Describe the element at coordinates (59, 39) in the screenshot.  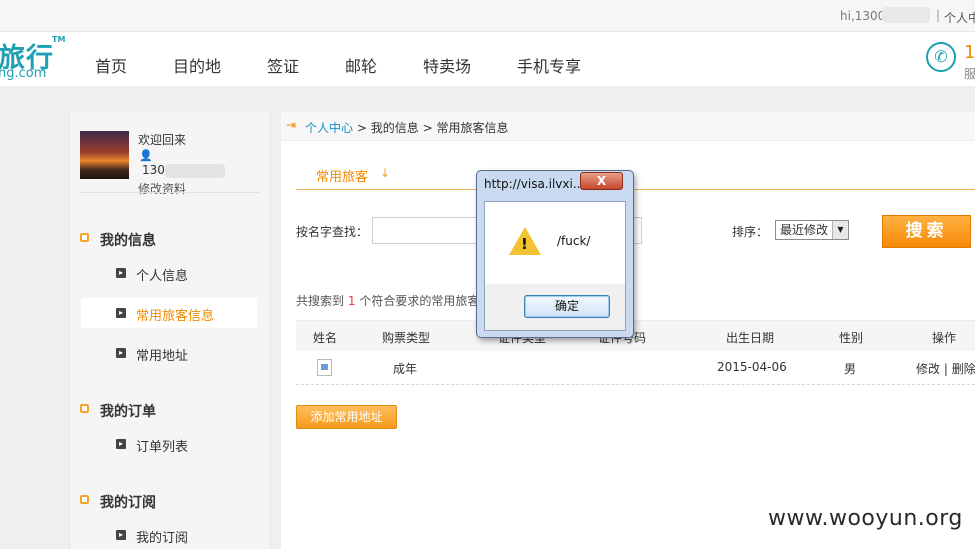
I see `logo-trademark: TM` at that location.